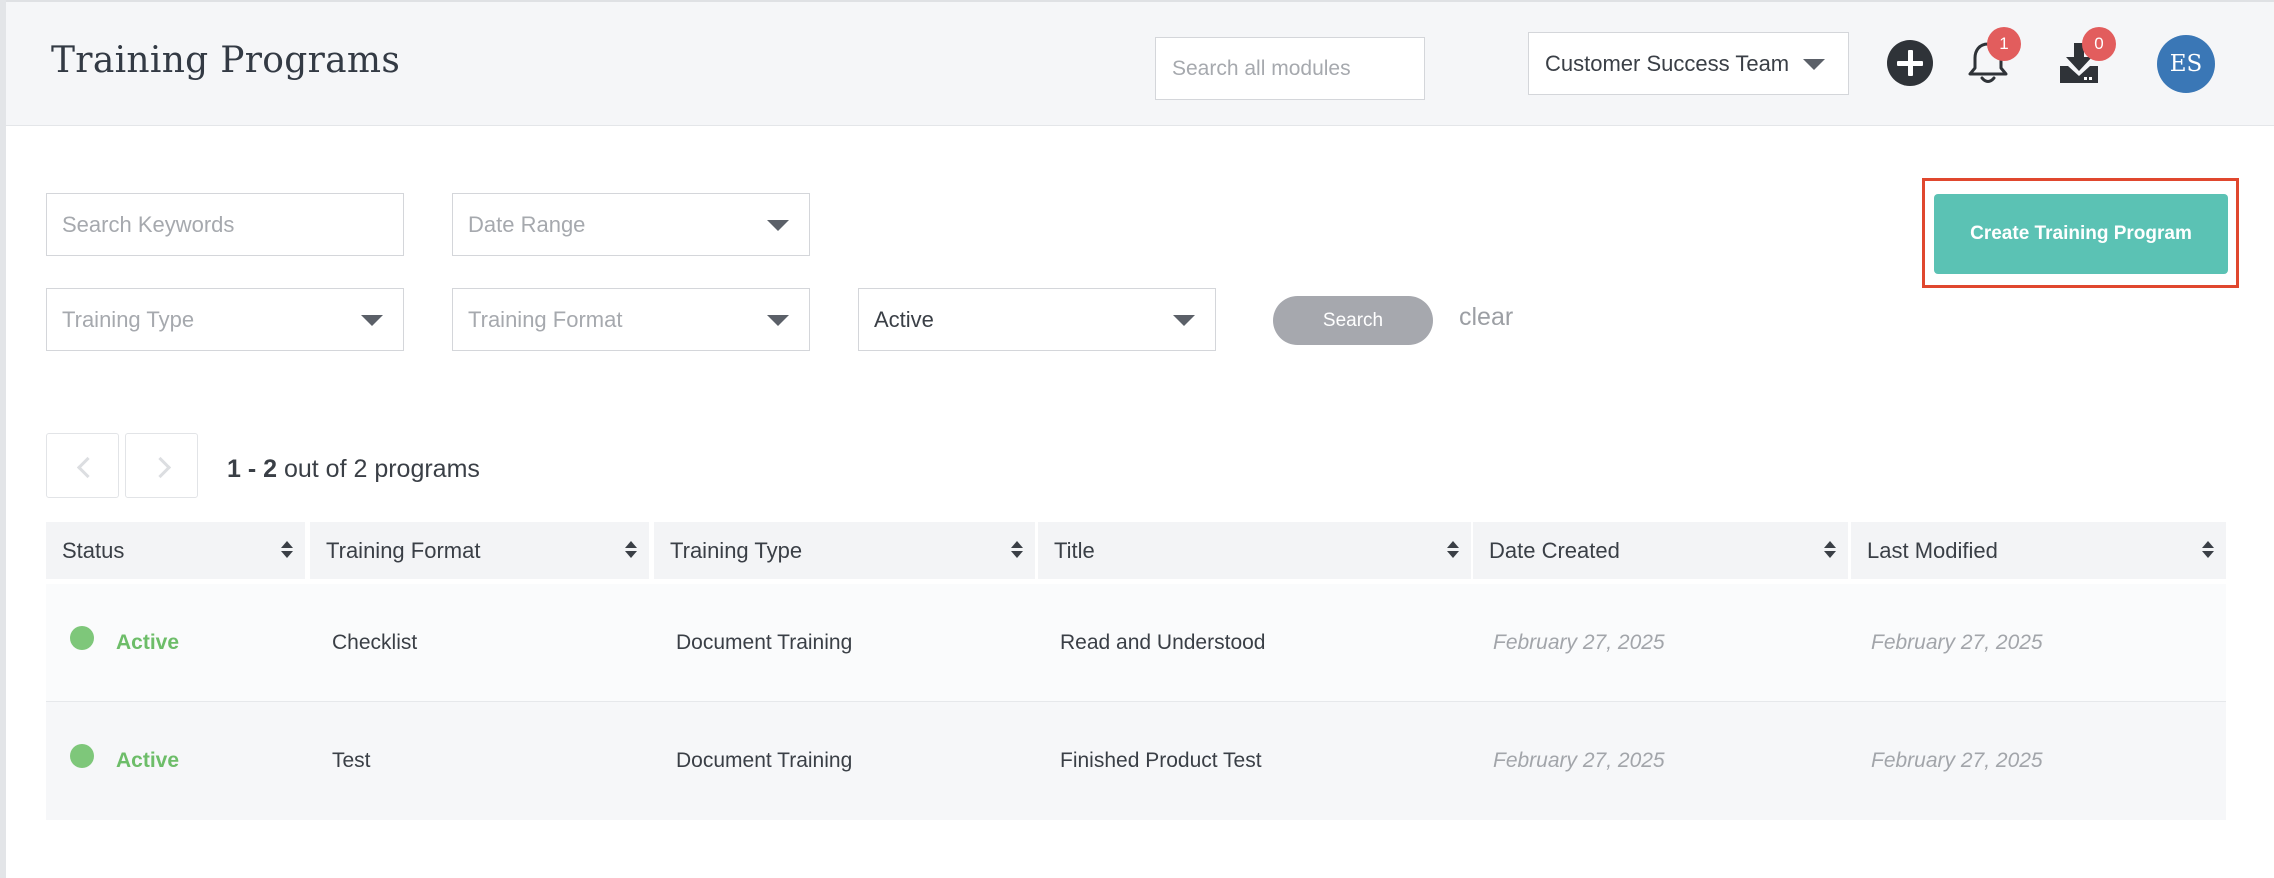 The image size is (2274, 878). Describe the element at coordinates (1353, 320) in the screenshot. I see `search-button: Search` at that location.